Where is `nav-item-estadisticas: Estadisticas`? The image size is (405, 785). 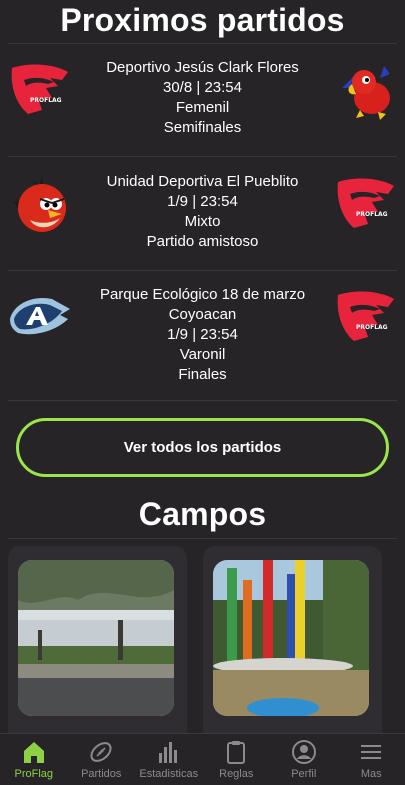
nav-item-estadisticas: Estadisticas is located at coordinates (169, 759).